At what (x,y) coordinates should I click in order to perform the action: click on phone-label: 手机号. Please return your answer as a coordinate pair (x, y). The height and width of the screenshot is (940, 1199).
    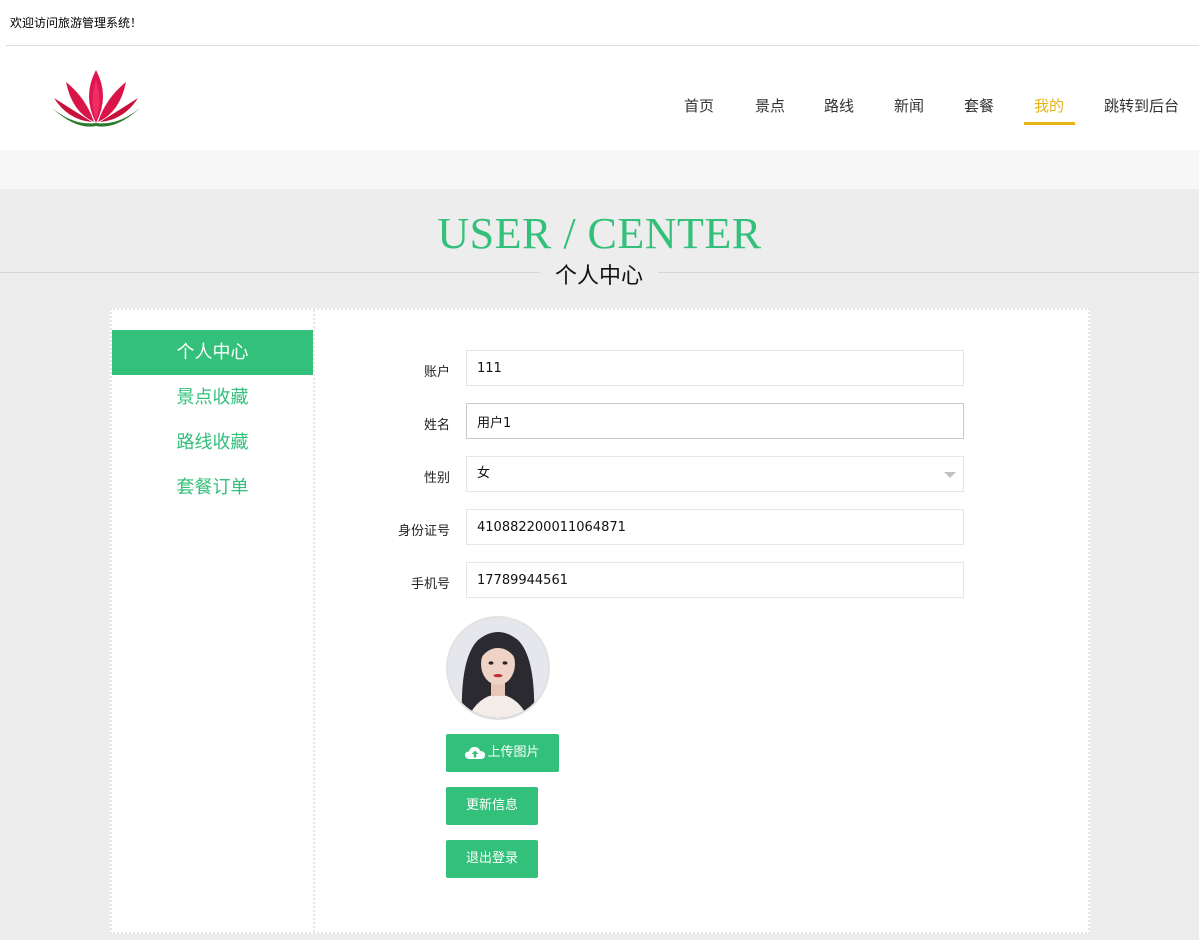
    Looking at the image, I should click on (430, 584).